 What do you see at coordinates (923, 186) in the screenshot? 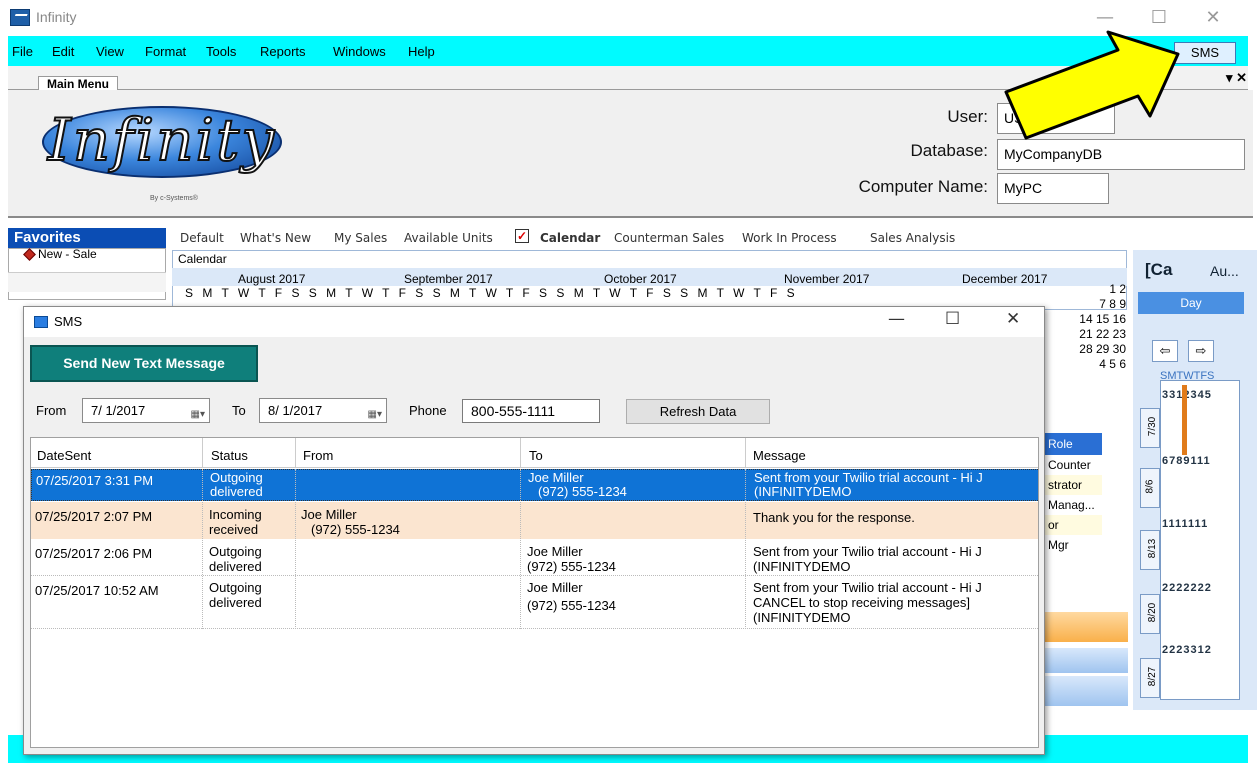
I see `computer-name-label: Computer Name:` at bounding box center [923, 186].